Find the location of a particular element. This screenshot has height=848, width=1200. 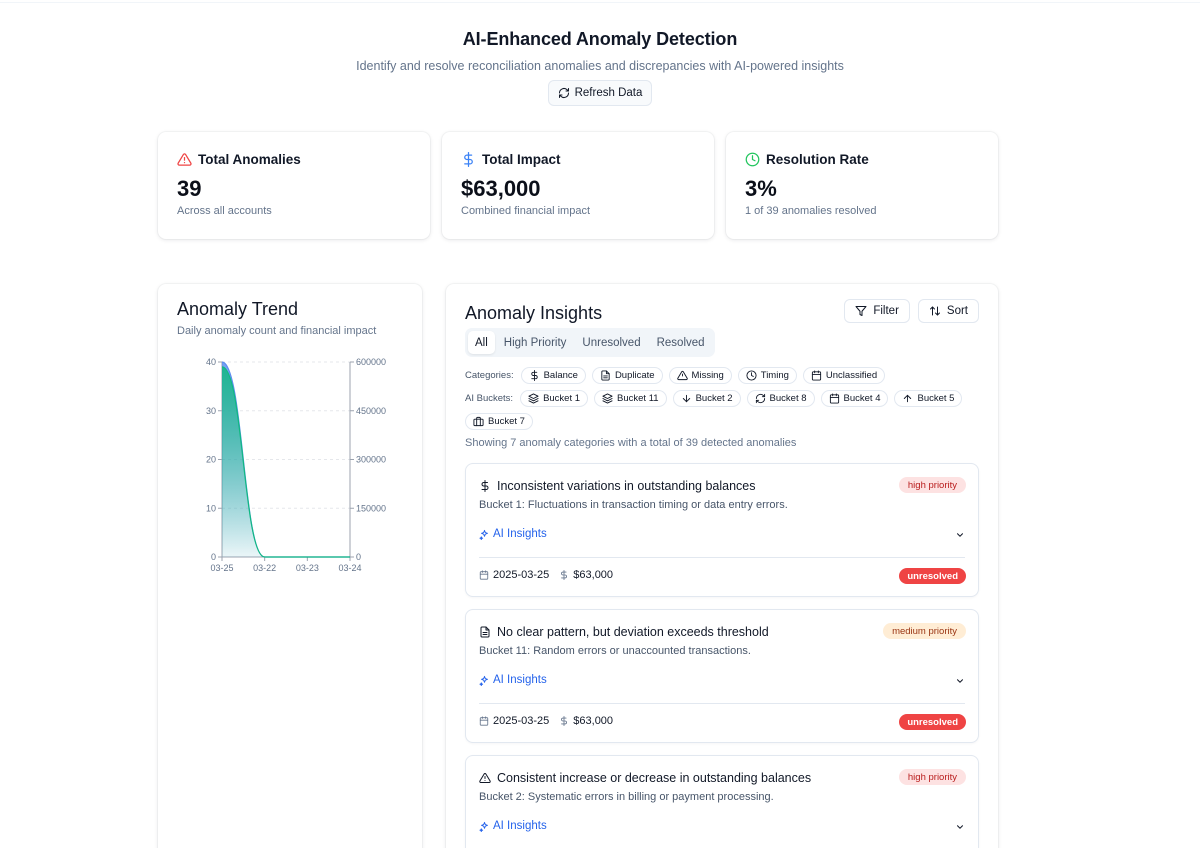

tab-unresolved: Unresolved is located at coordinates (611, 342).